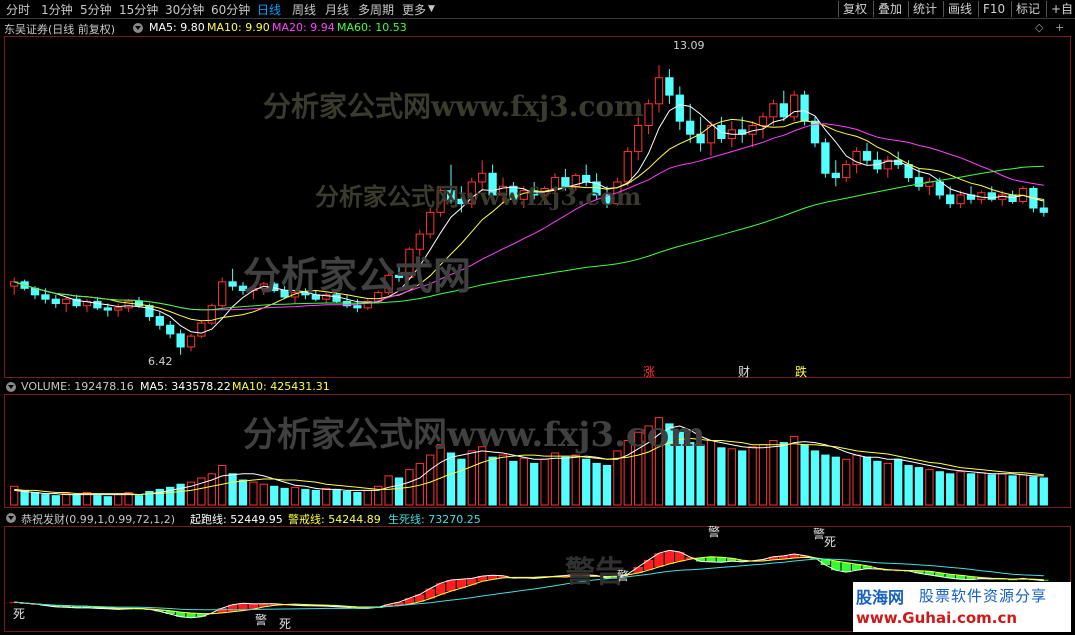  Describe the element at coordinates (924, 9) in the screenshot. I see `stats-button: 统计` at that location.